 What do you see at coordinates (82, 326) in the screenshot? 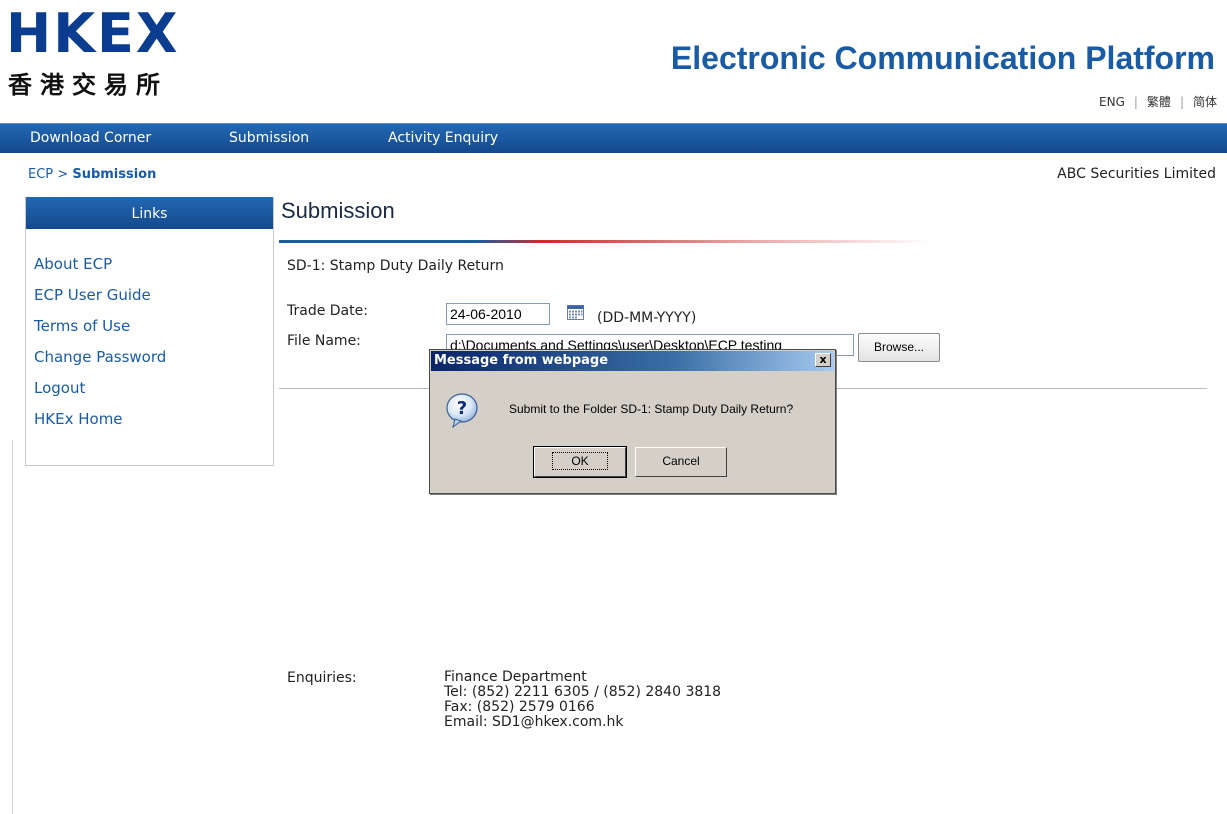
I see `sidebar-link-terms-of-use: Terms of Use` at bounding box center [82, 326].